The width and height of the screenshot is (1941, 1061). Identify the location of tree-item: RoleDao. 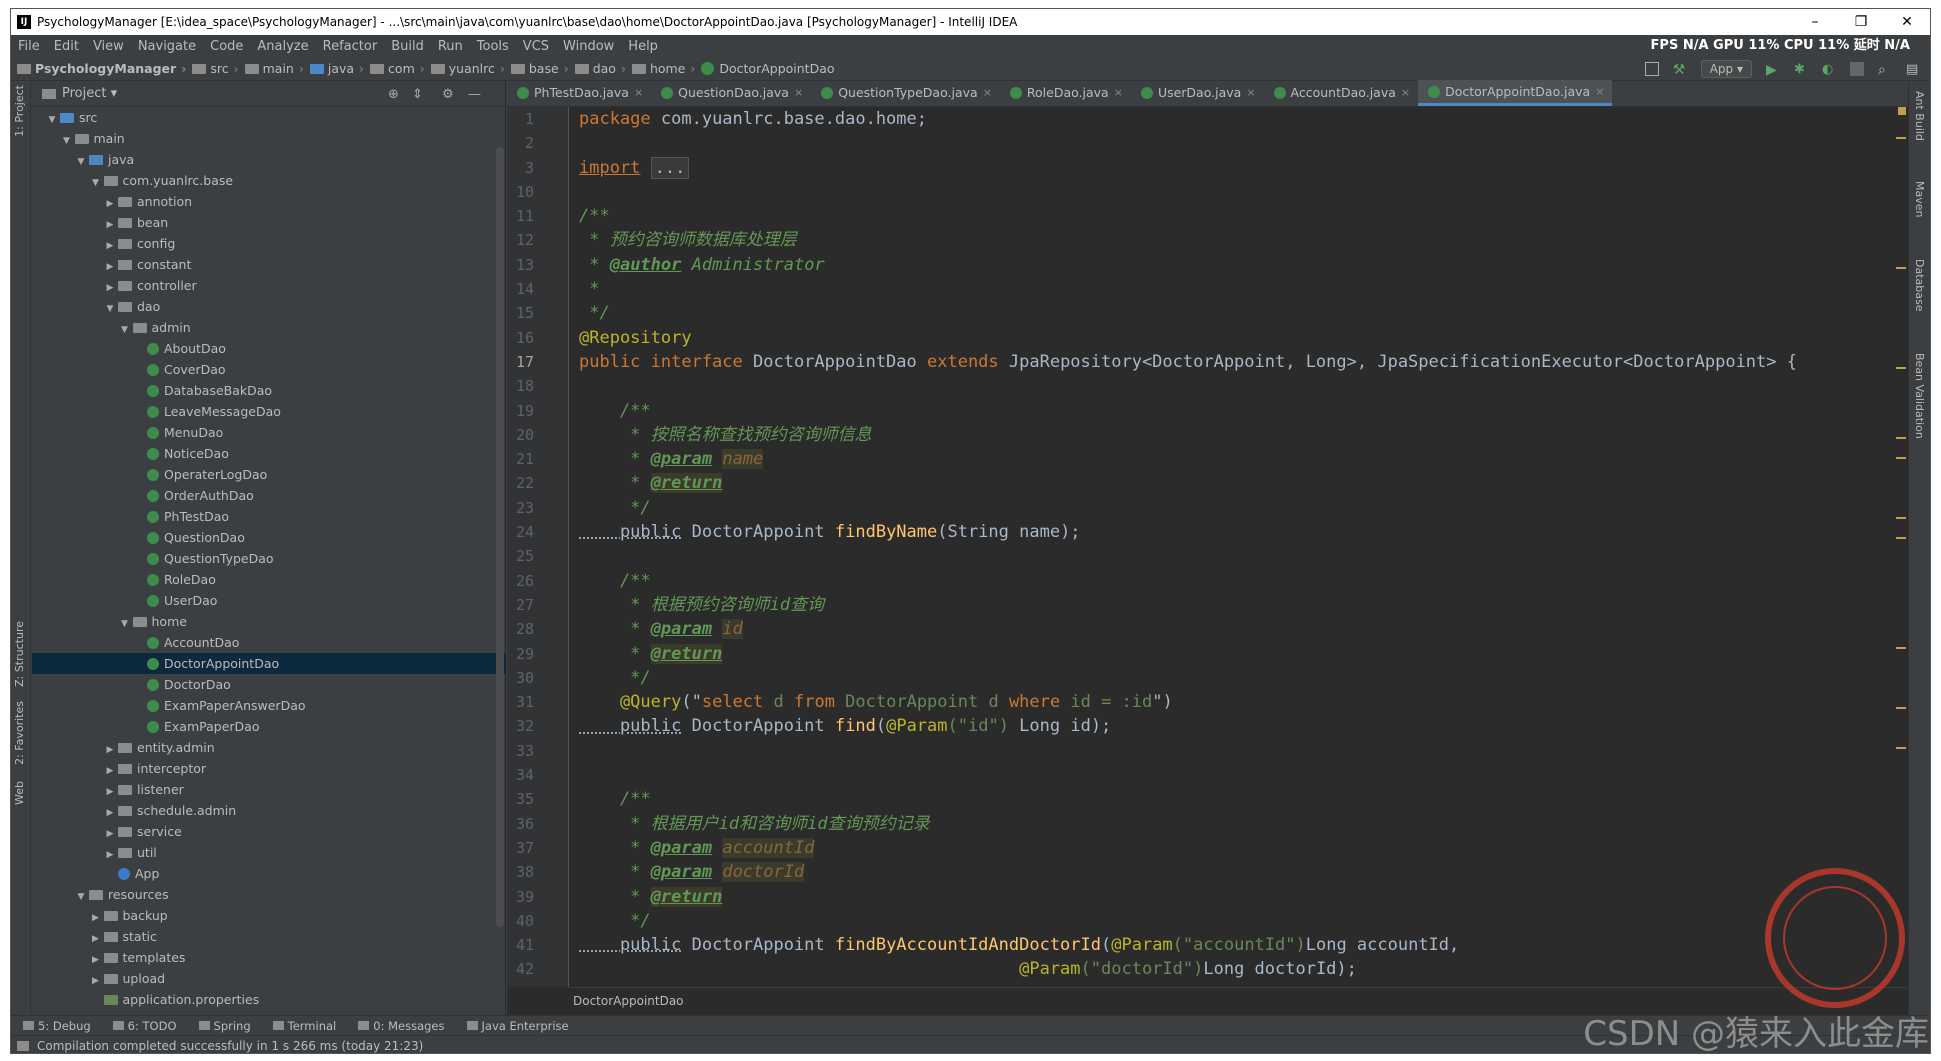
(269, 579).